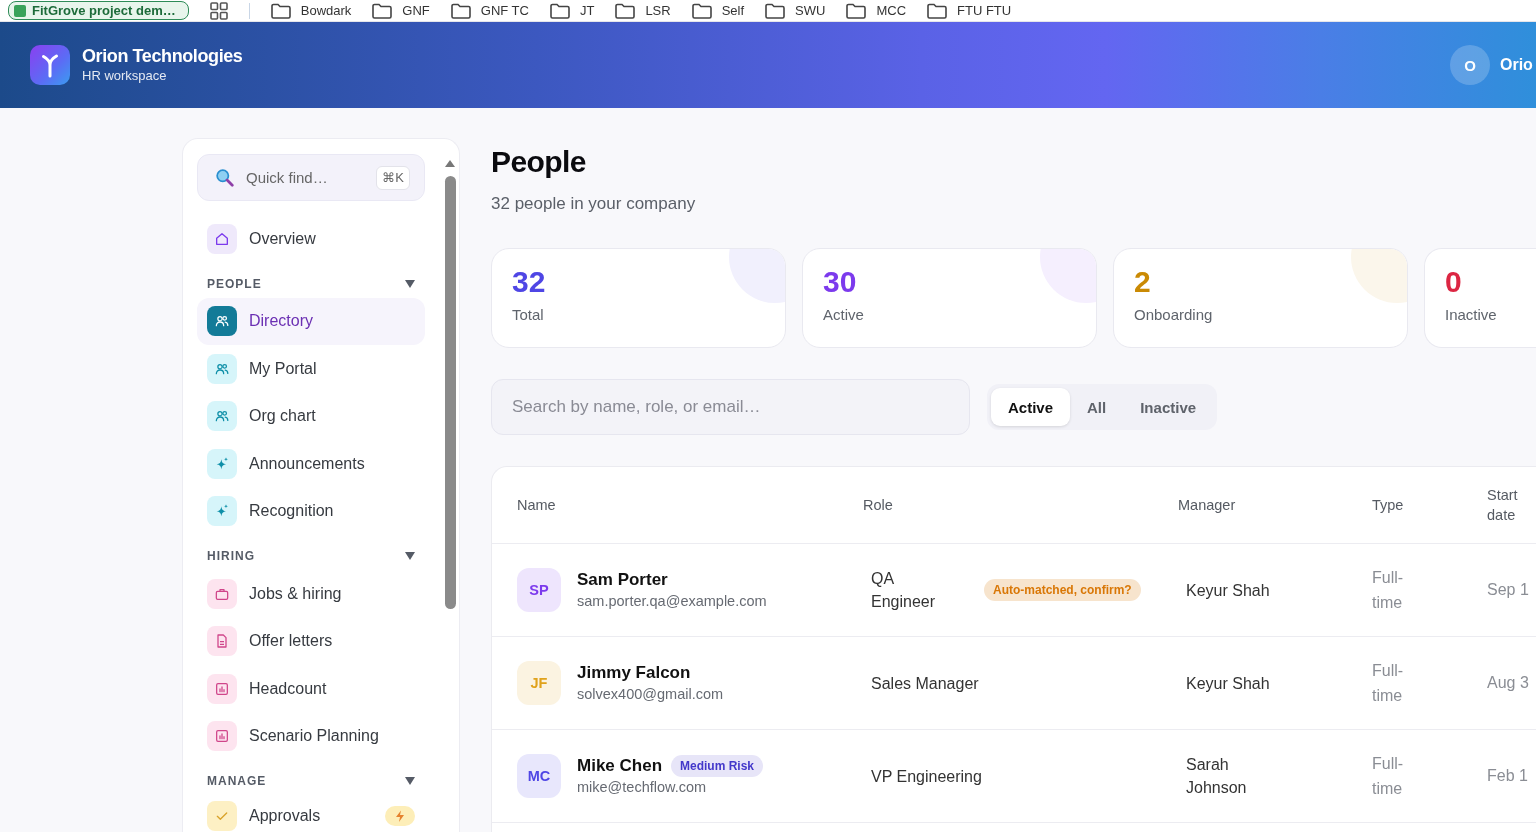 This screenshot has height=832, width=1536. Describe the element at coordinates (925, 683) in the screenshot. I see `role-text: Sales Manager` at that location.